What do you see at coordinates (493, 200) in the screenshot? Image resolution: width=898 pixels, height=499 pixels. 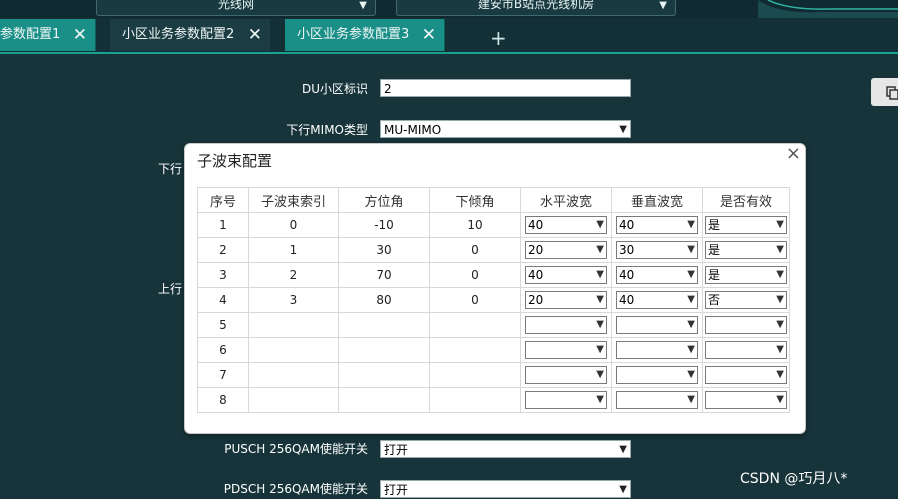 I see `table-header-row: 序号 子波束索引 方位角 下倾角 水平波宽 垂直波宽 是否有效` at bounding box center [493, 200].